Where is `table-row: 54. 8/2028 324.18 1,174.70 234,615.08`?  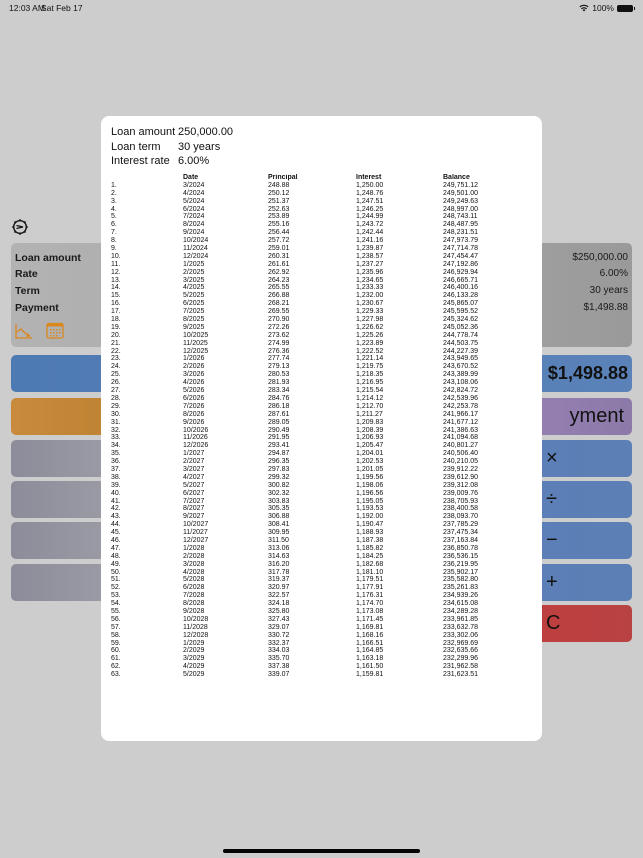
table-row: 54. 8/2028 324.18 1,174.70 234,615.08 is located at coordinates (326, 604).